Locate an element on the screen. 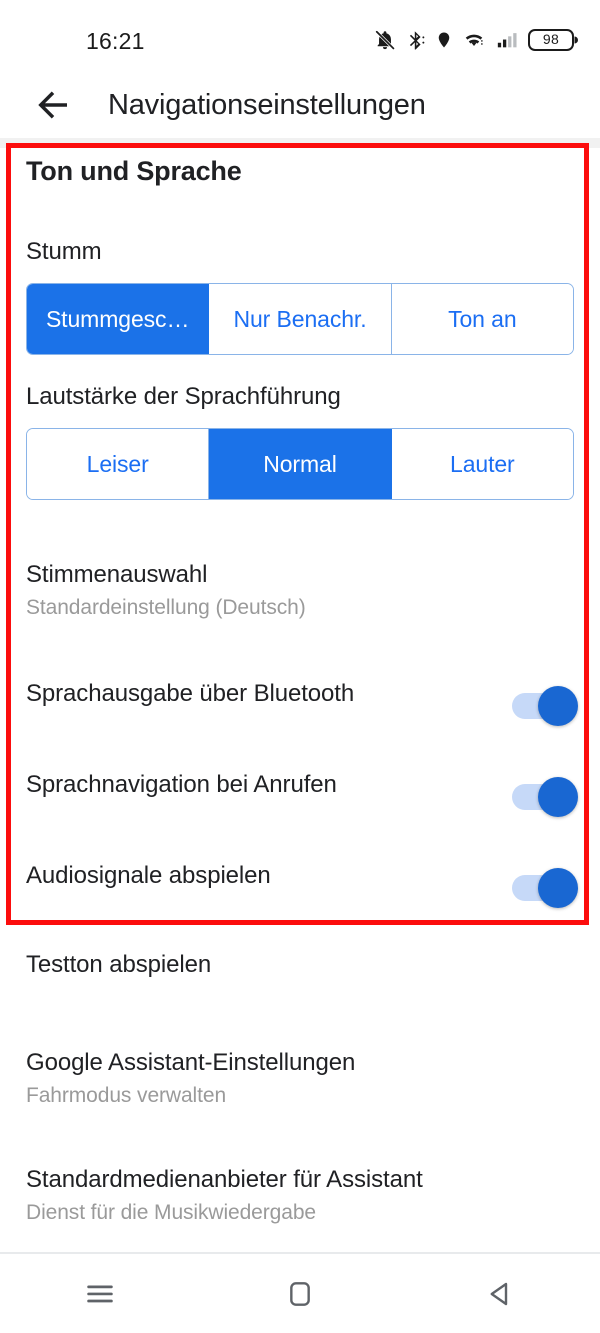 Image resolution: width=600 pixels, height=1333 pixels. toggle-play-audio-signals is located at coordinates (545, 888).